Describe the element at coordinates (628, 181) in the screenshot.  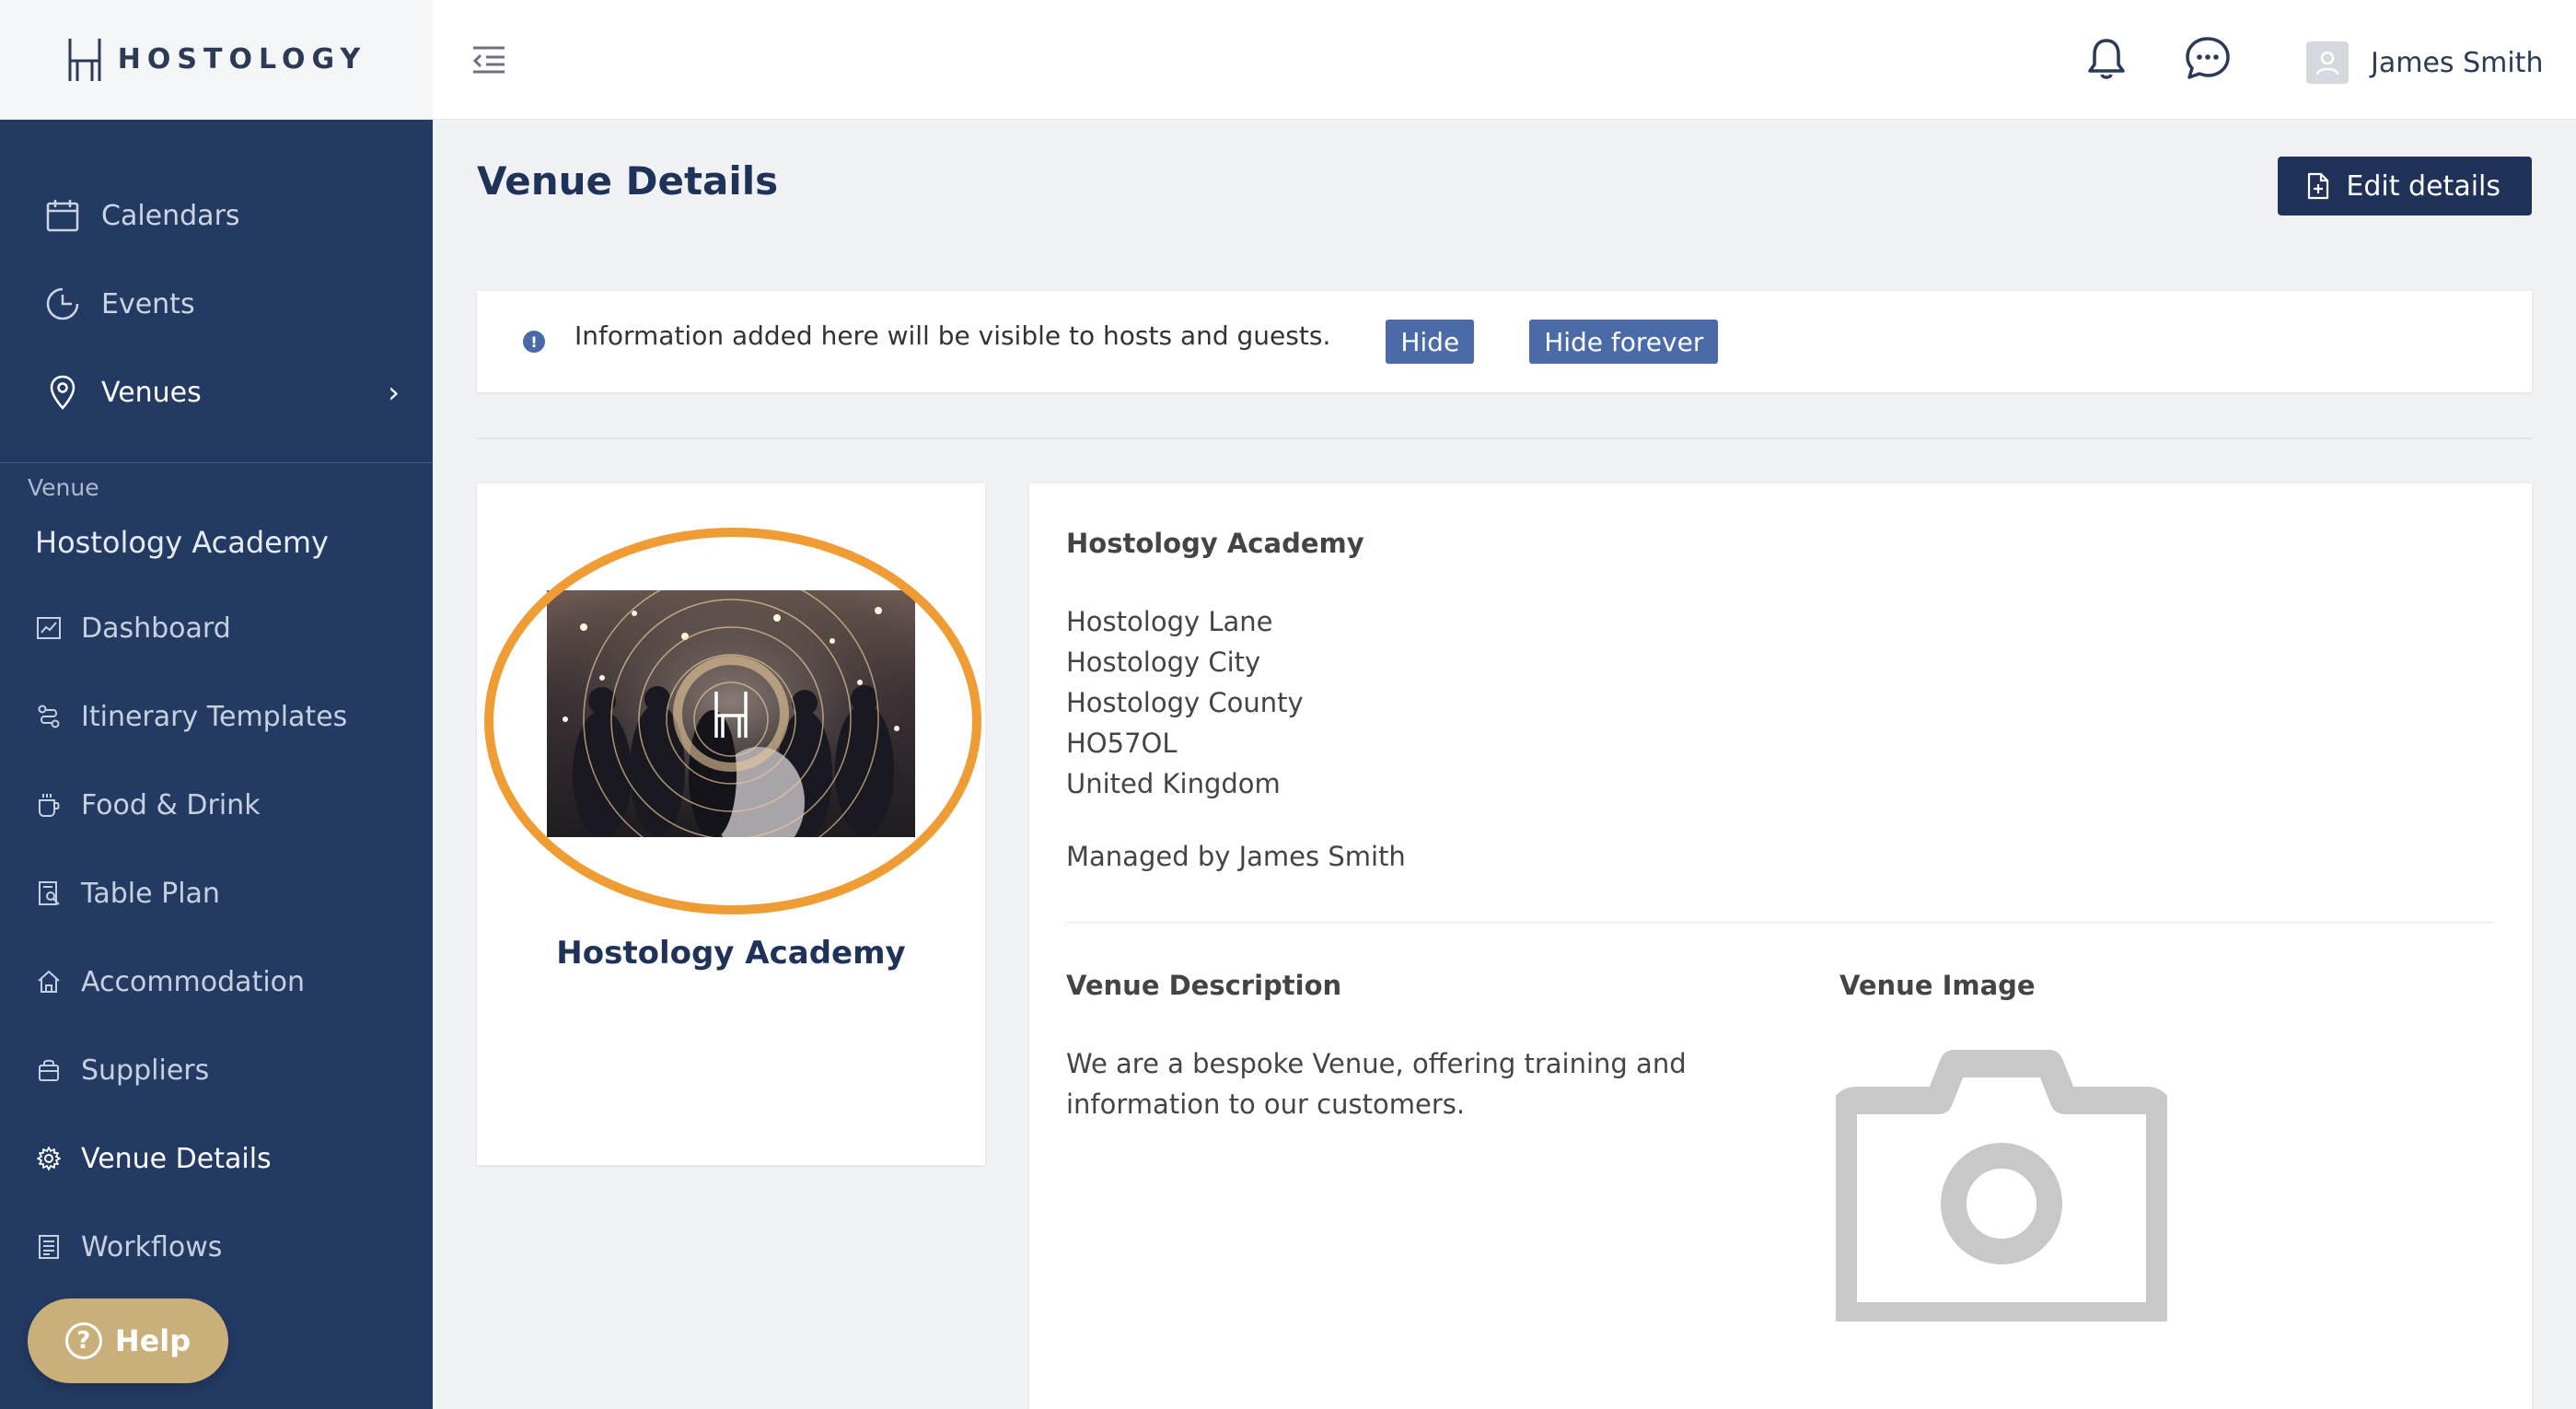
I see `page-title: Venue Details` at that location.